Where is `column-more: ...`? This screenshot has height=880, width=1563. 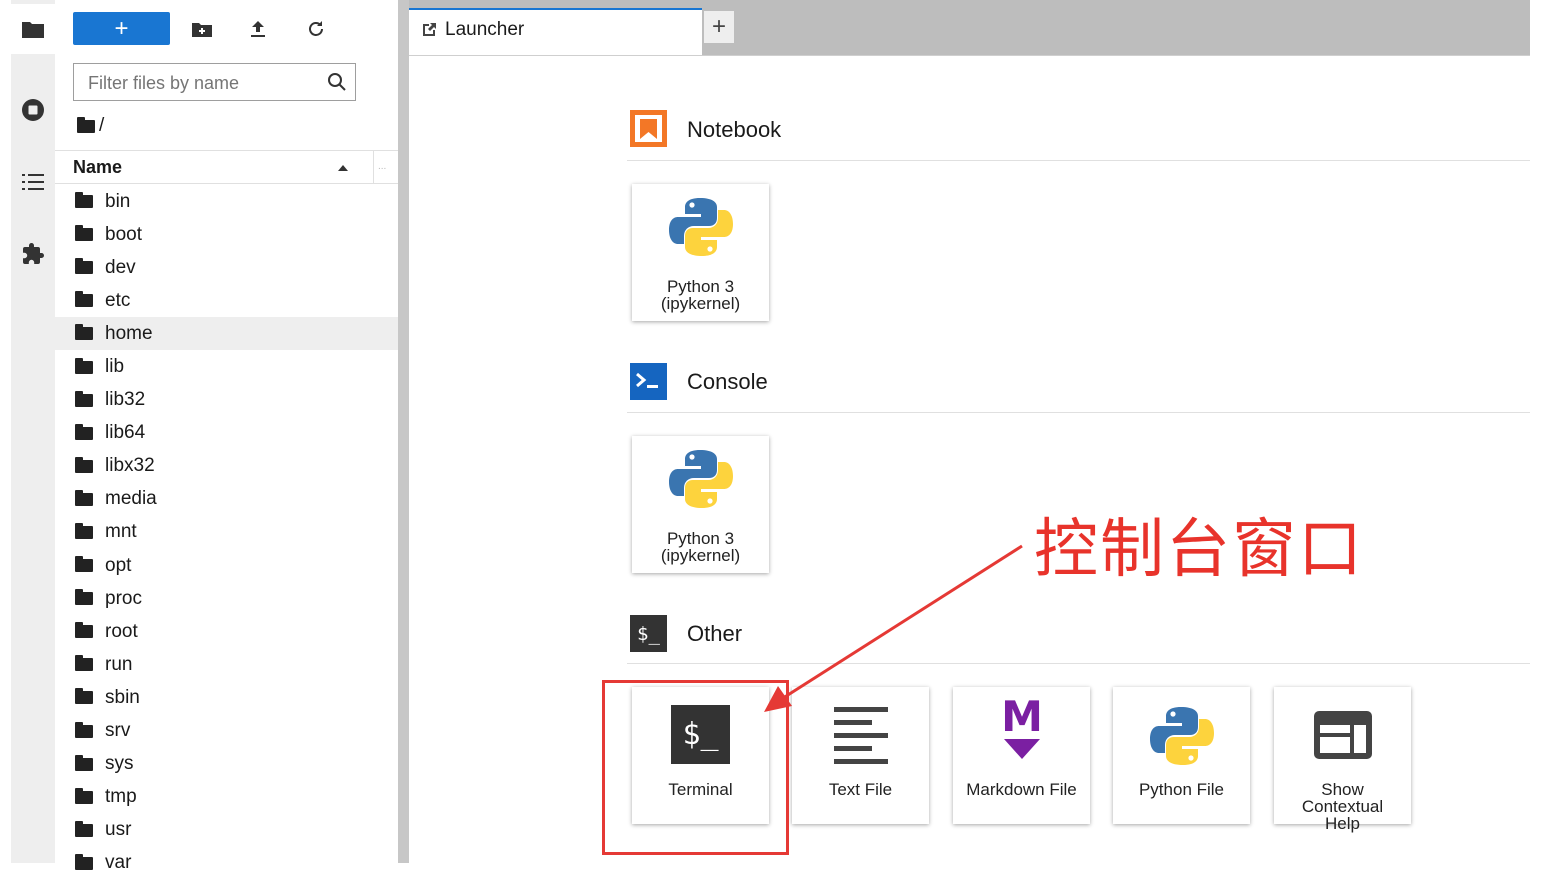
column-more: ... is located at coordinates (382, 166).